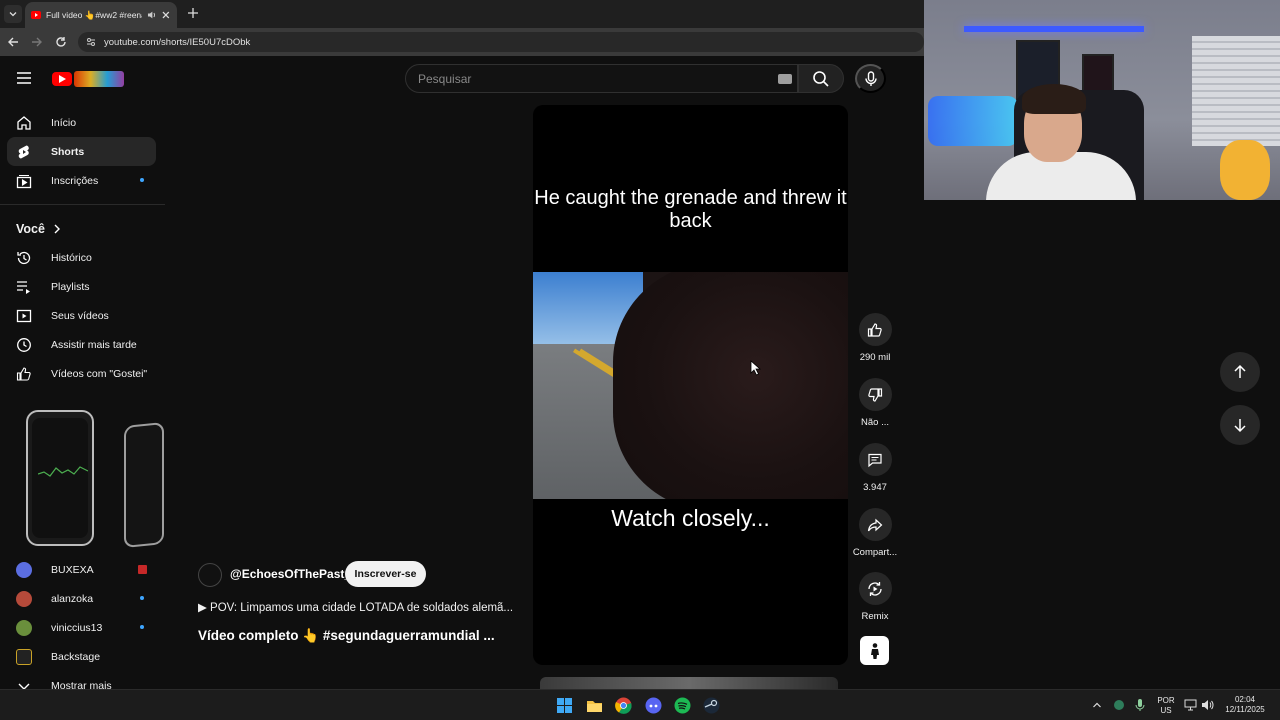 Image resolution: width=1280 pixels, height=720 pixels. I want to click on sidebar-item-shorts: Shorts, so click(81, 151).